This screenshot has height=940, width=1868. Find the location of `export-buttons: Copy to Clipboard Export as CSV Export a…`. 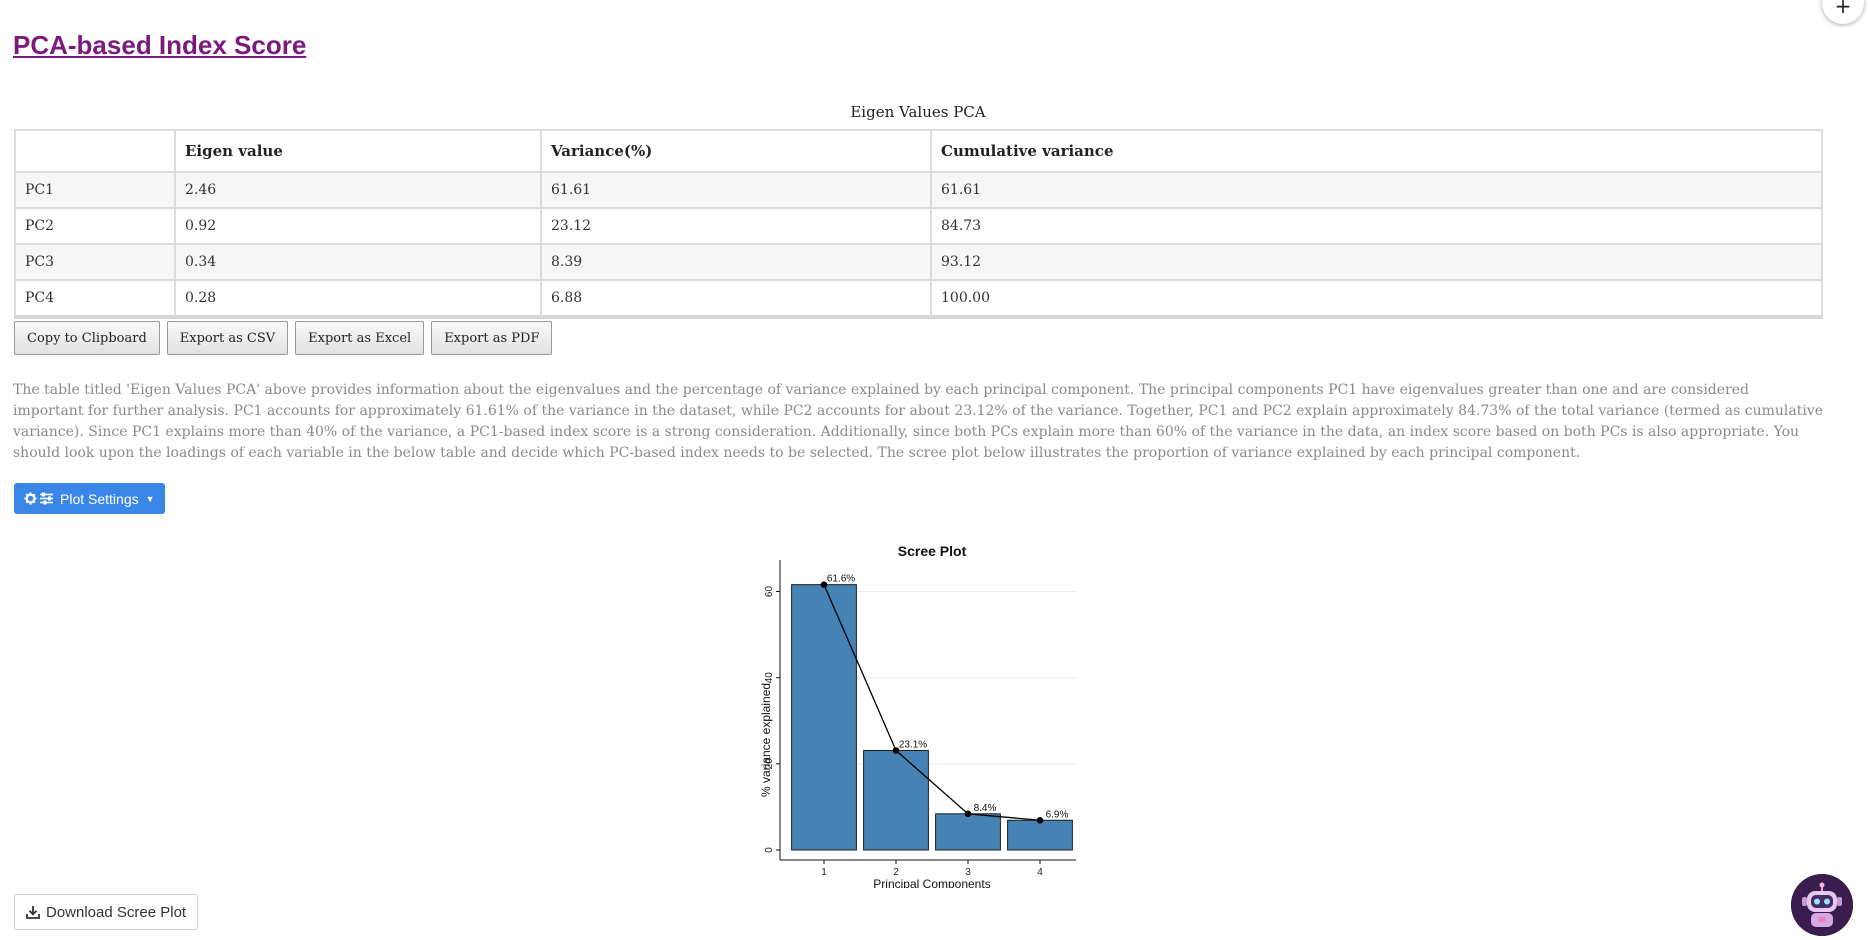

export-buttons: Copy to Clipboard Export as CSV Export a… is located at coordinates (283, 338).